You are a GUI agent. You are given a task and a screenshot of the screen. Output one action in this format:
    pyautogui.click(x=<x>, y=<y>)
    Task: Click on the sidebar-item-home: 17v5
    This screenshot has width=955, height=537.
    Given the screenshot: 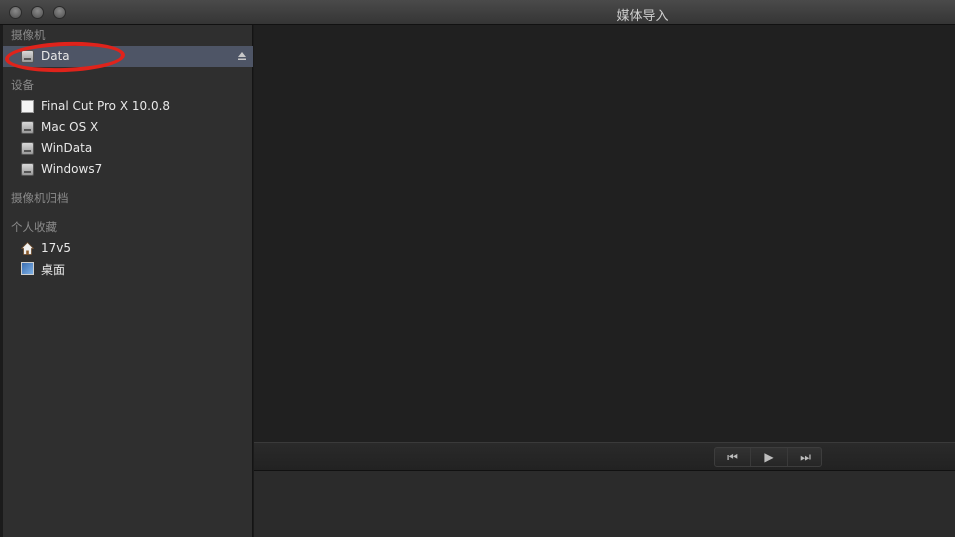 What is the action you would take?
    pyautogui.click(x=128, y=248)
    